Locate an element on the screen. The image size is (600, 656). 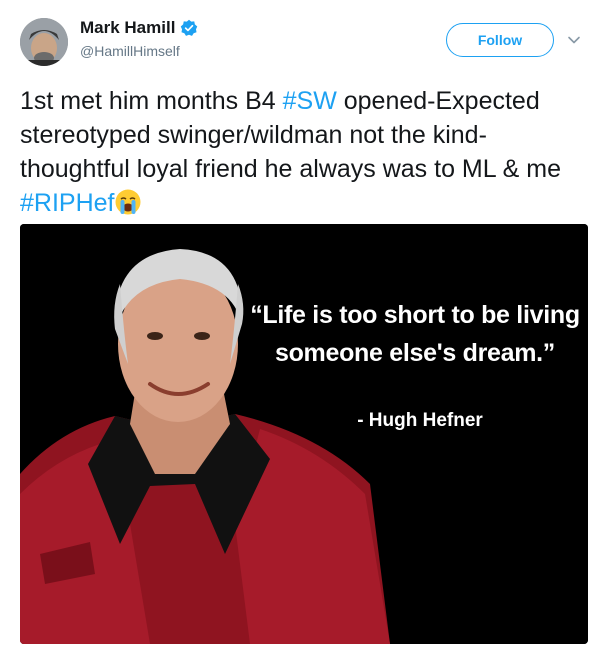
tweet-header: Mark Hamill @HamillHimself Follow is located at coordinates (300, 40).